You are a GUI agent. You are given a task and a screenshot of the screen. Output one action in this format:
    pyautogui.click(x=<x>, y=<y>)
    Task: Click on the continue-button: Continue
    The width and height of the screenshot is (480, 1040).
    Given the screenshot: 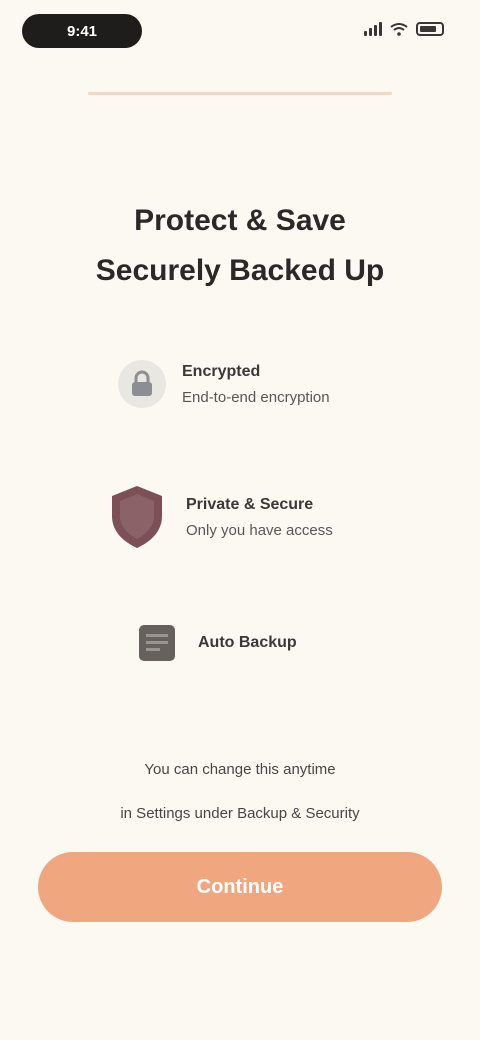 What is the action you would take?
    pyautogui.click(x=240, y=887)
    